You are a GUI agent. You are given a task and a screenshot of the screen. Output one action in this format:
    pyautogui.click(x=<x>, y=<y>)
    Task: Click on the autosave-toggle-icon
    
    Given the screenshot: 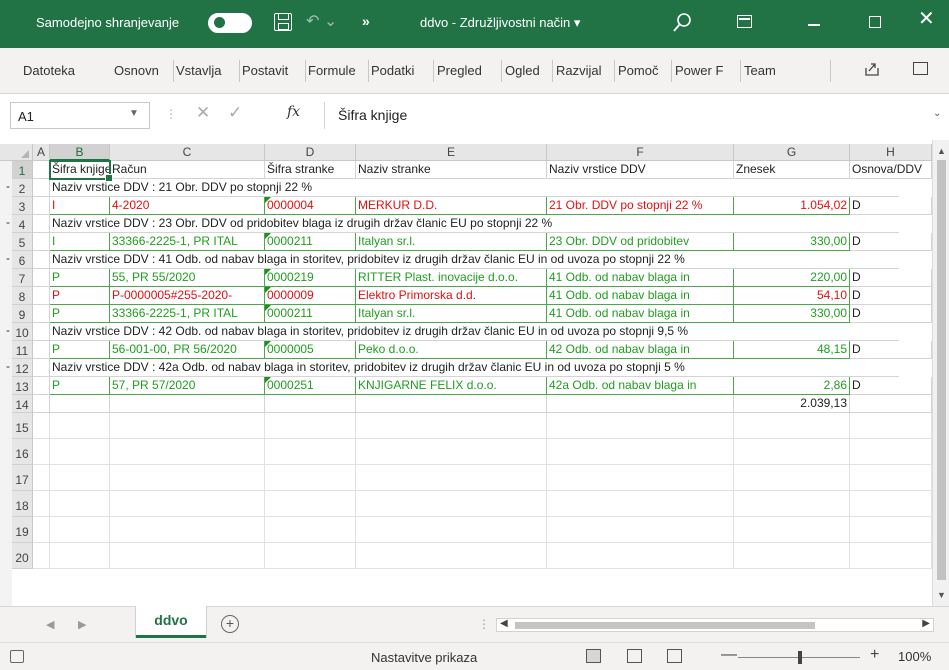 What is the action you would take?
    pyautogui.click(x=230, y=23)
    